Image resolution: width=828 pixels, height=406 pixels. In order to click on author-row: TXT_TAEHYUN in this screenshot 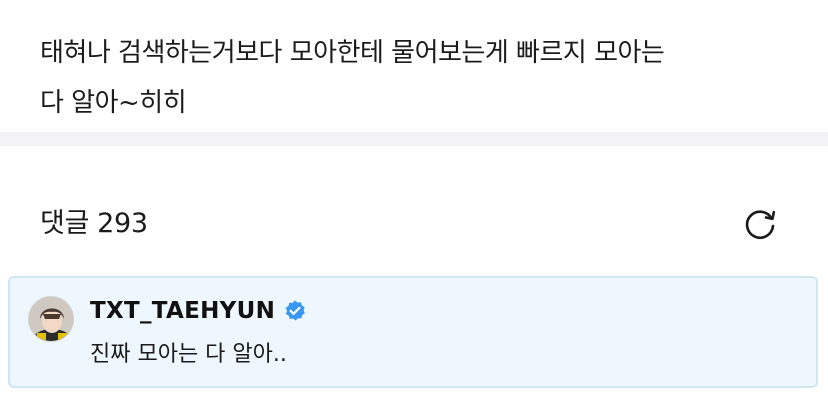, I will do `click(198, 311)`.